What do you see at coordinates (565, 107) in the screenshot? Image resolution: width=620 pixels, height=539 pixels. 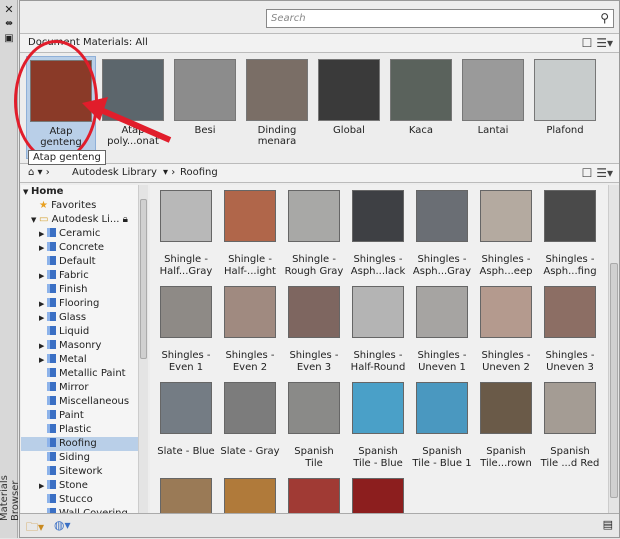 I see `document-material-tile: Plafond` at bounding box center [565, 107].